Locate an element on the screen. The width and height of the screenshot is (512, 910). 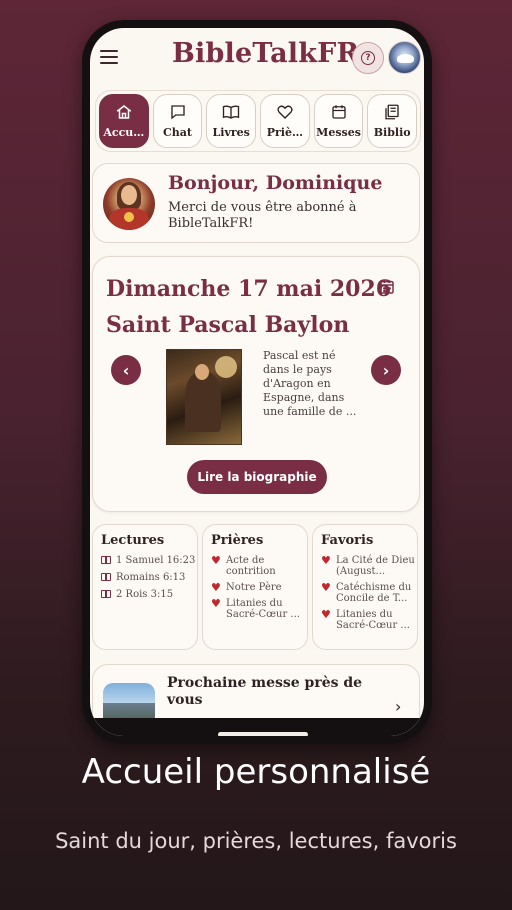
list-item: ♥ Acte de contrition is located at coordinates (259, 566).